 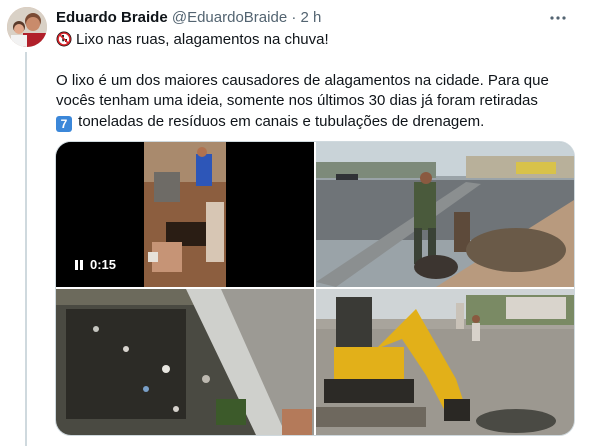 I want to click on more-dots-icon, so click(x=558, y=18).